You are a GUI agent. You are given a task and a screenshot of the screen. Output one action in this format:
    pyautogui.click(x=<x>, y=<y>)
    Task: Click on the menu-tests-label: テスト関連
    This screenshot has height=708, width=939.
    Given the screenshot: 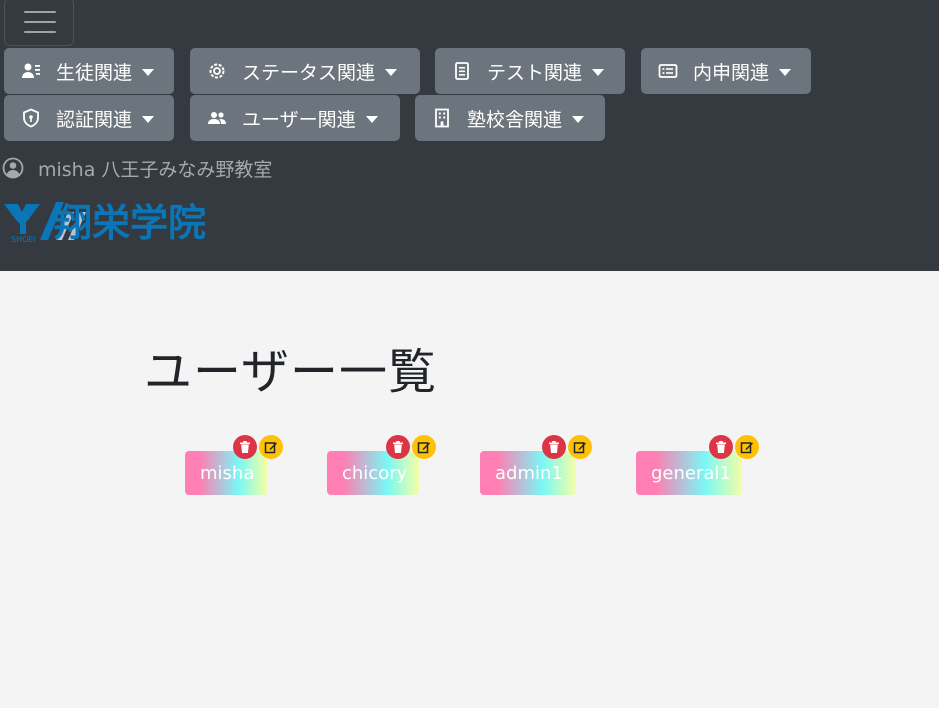 What is the action you would take?
    pyautogui.click(x=535, y=72)
    